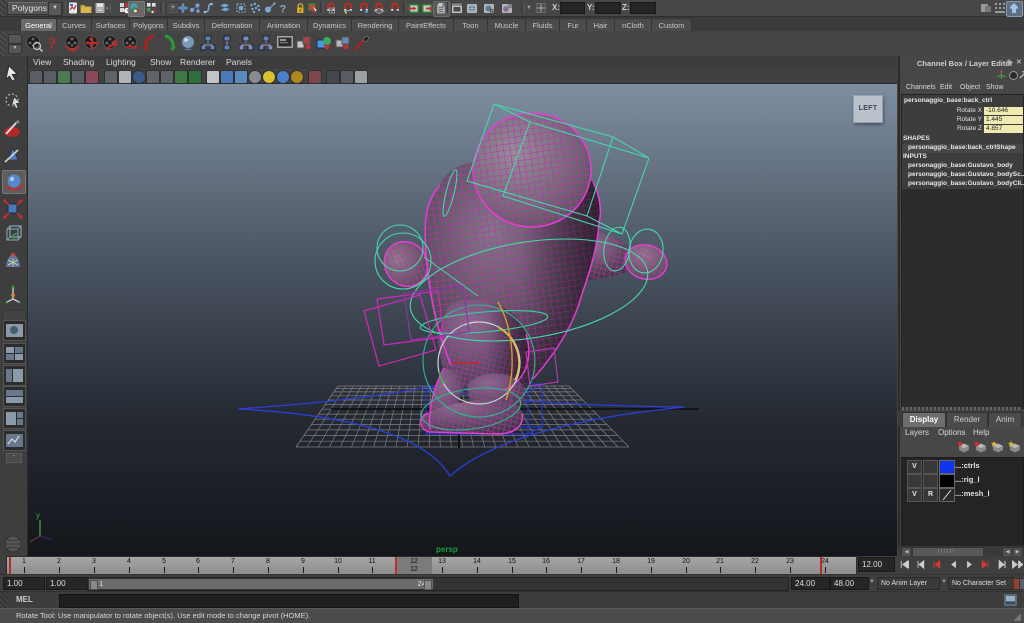 Image resolution: width=1024 pixels, height=623 pixels. I want to click on svg-text: R, so click(492, 11).